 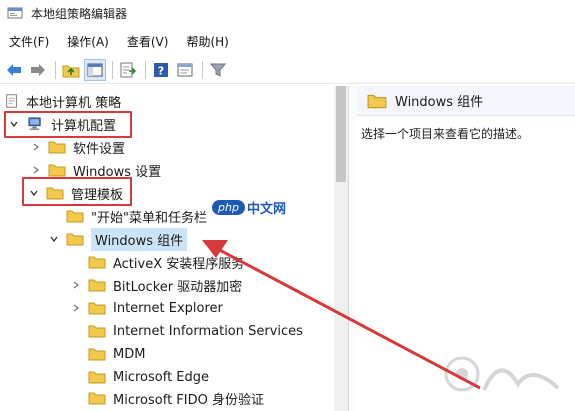 What do you see at coordinates (11, 101) in the screenshot?
I see `policy-document-icon` at bounding box center [11, 101].